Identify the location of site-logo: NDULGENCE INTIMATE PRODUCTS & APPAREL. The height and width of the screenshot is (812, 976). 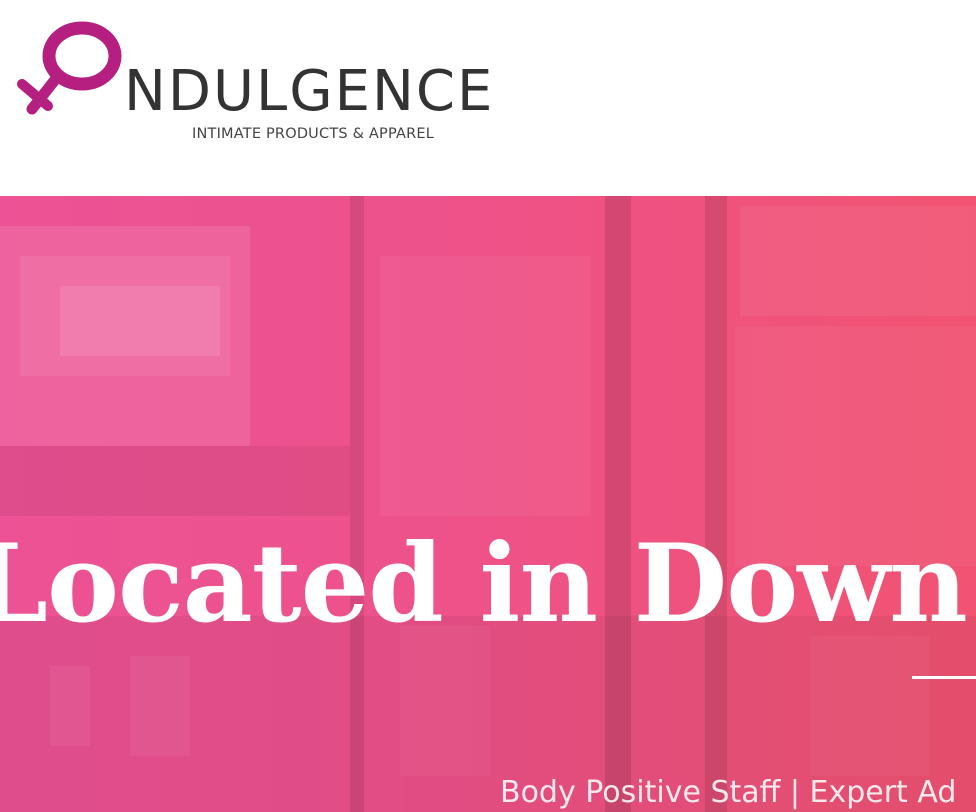
(279, 79).